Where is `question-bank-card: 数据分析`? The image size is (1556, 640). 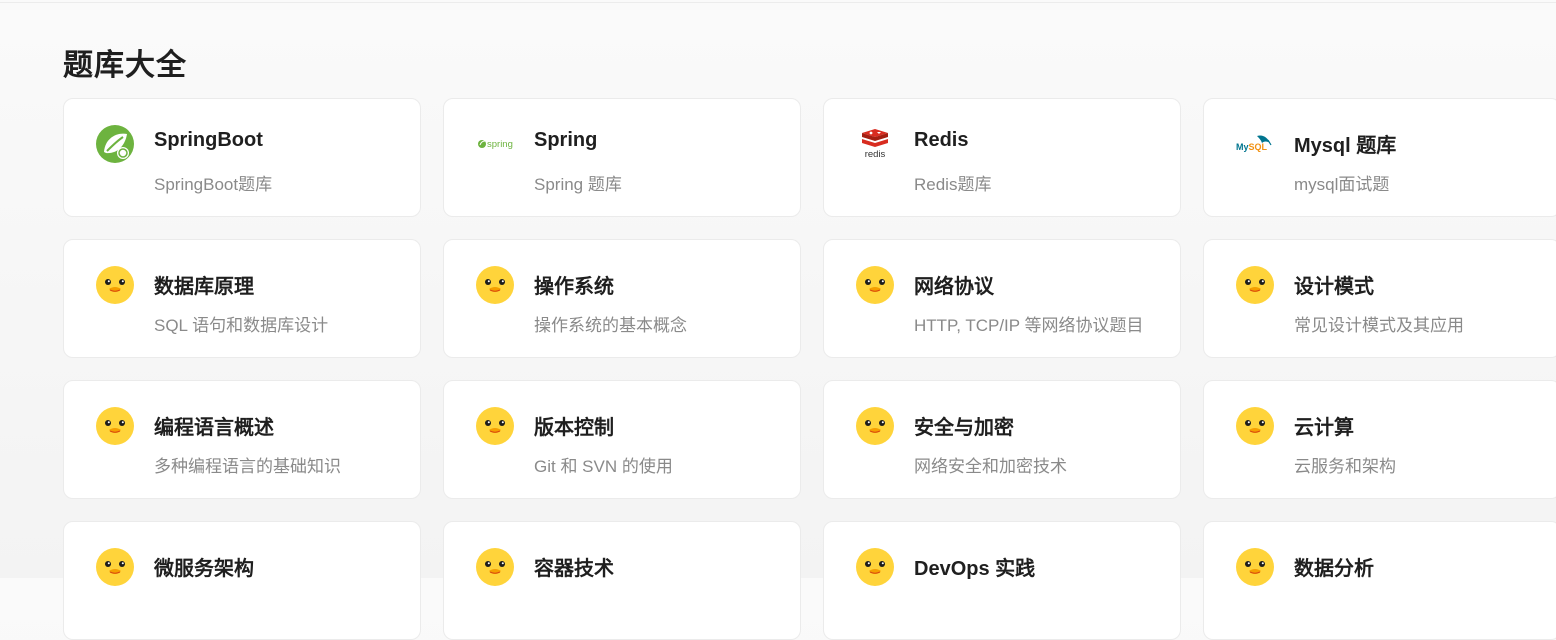
question-bank-card: 数据分析 is located at coordinates (1379, 580).